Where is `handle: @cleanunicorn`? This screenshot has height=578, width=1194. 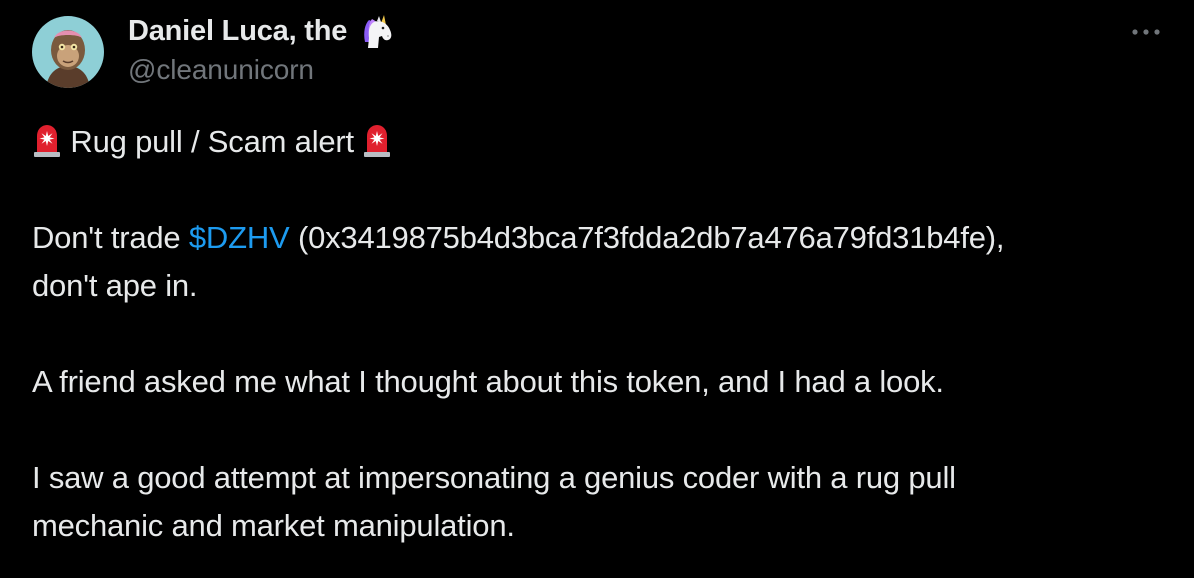 handle: @cleanunicorn is located at coordinates (262, 70).